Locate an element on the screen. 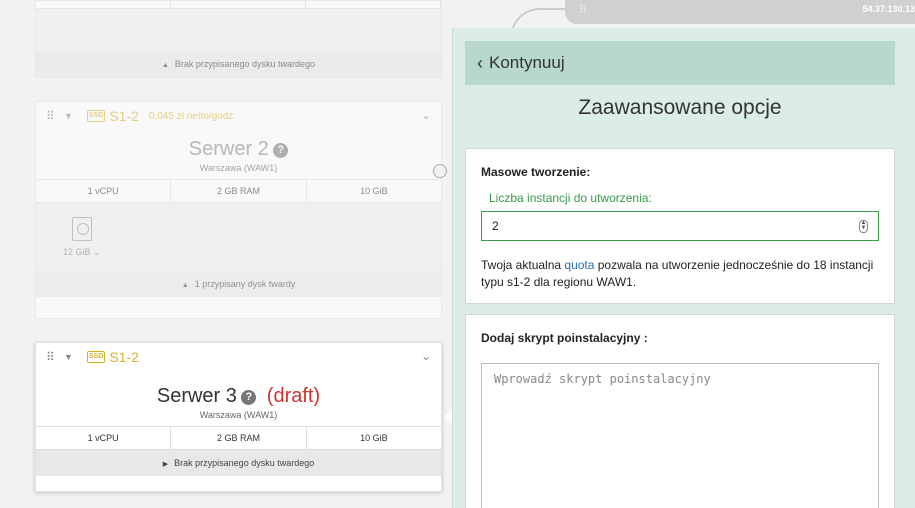 This screenshot has width=915, height=508. server3-disk-bar: ▶ Brak przypisanego dysku twardego is located at coordinates (238, 463).